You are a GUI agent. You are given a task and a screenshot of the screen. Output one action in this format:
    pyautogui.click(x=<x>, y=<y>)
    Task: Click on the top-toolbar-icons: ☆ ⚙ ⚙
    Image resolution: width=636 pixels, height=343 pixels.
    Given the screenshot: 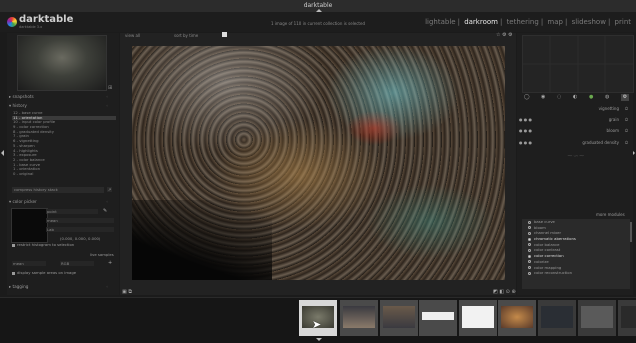 What is the action you would take?
    pyautogui.click(x=504, y=35)
    